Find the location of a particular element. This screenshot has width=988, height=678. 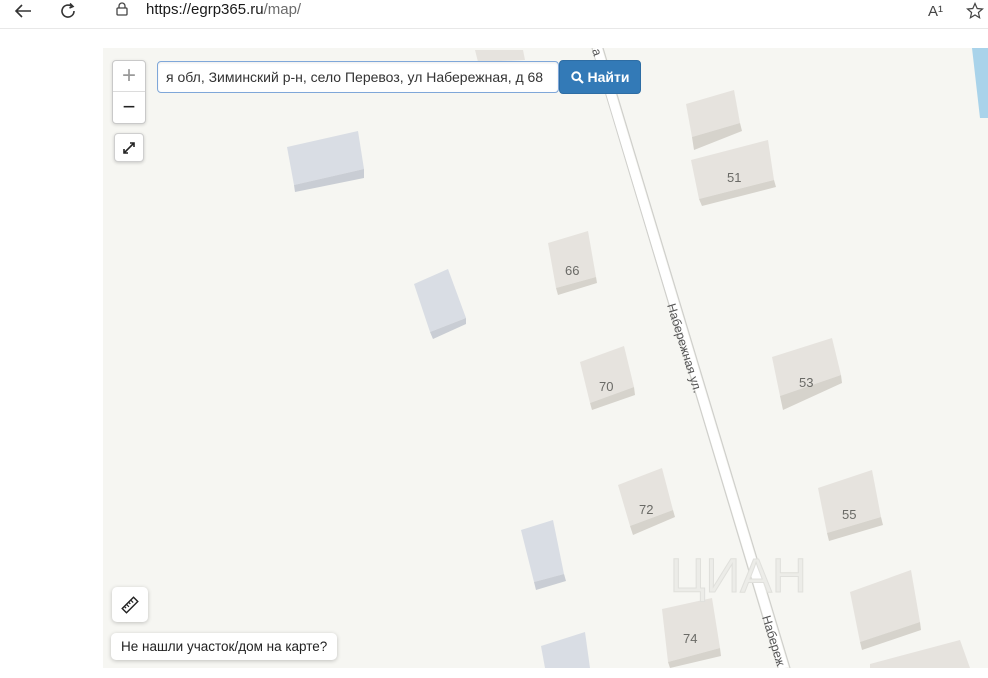

ruler-icon is located at coordinates (130, 604).